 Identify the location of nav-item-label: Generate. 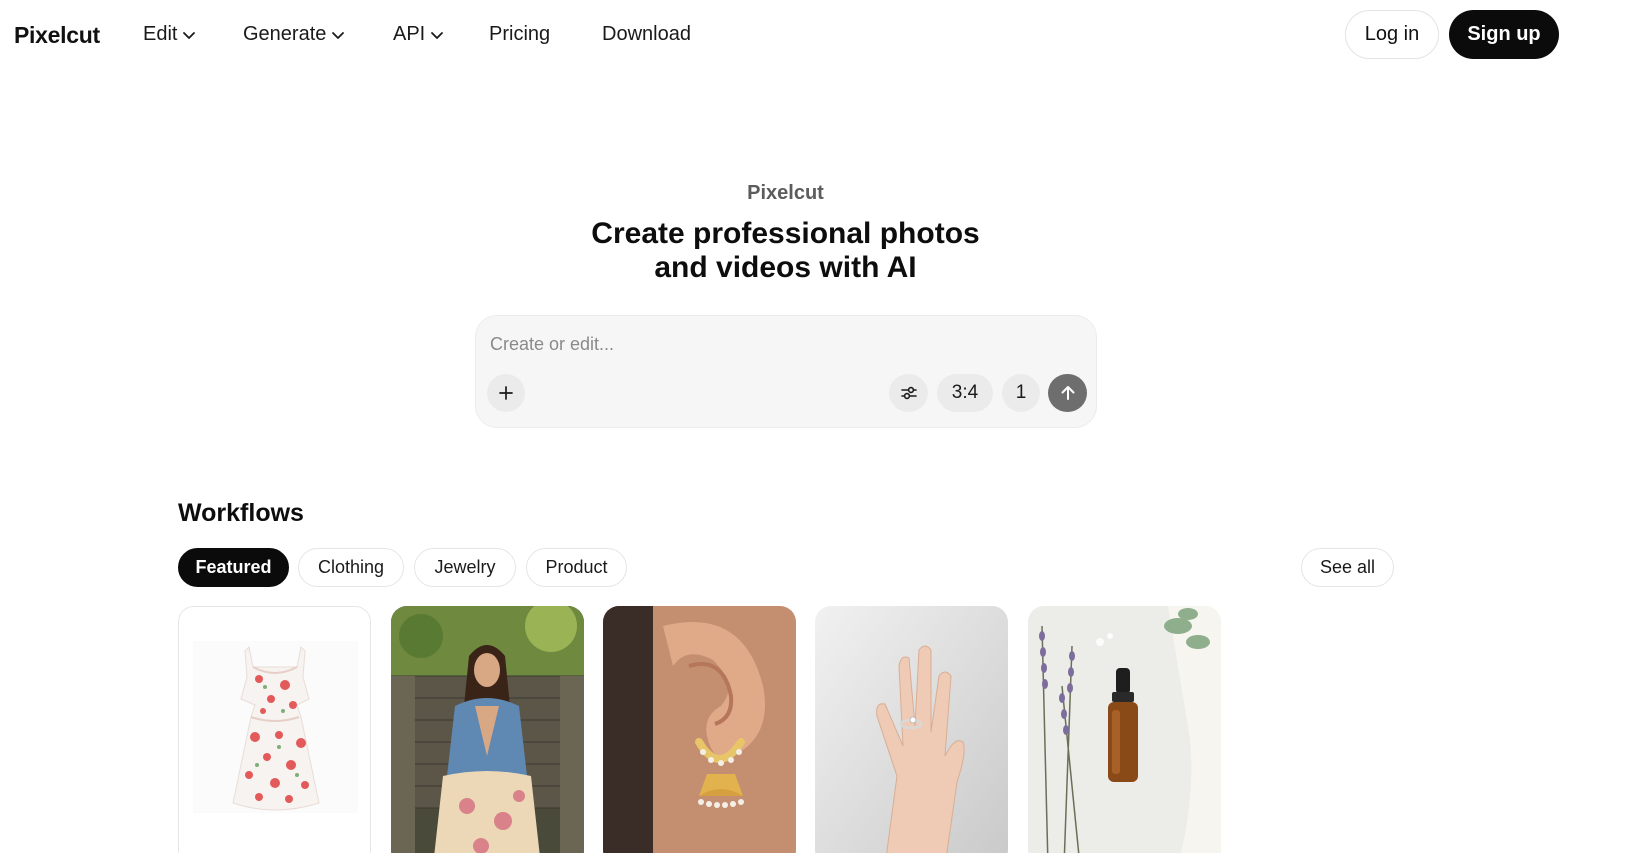
(285, 34).